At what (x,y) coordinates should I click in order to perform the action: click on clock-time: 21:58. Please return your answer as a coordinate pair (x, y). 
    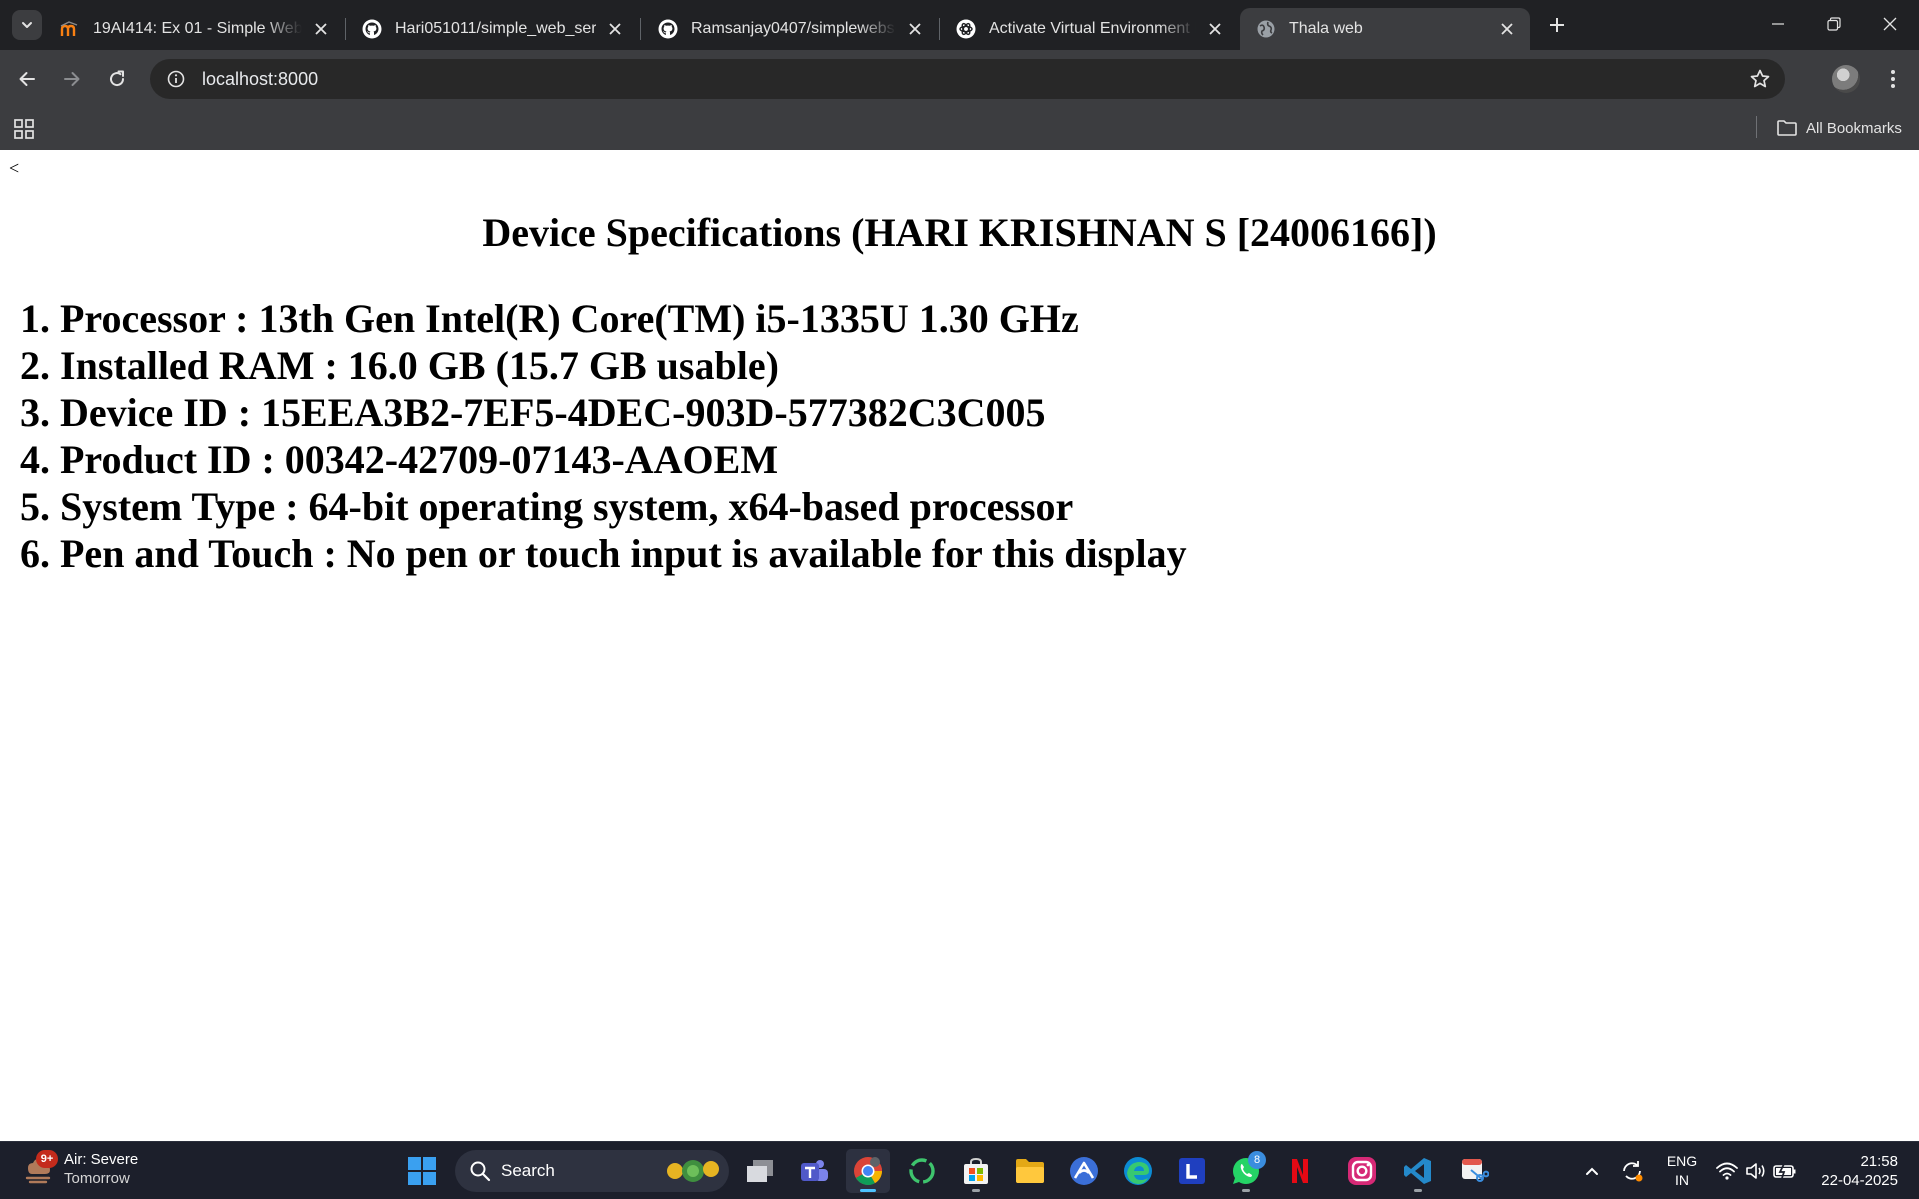
    Looking at the image, I should click on (1879, 1161).